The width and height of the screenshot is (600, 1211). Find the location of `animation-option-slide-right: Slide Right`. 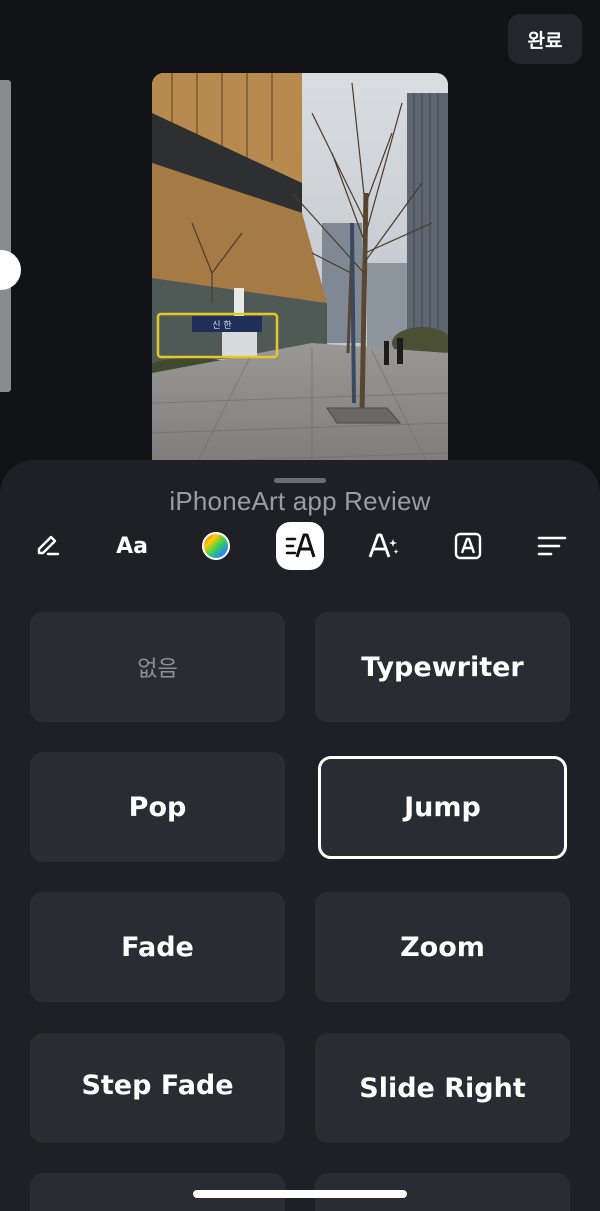

animation-option-slide-right: Slide Right is located at coordinates (442, 1088).